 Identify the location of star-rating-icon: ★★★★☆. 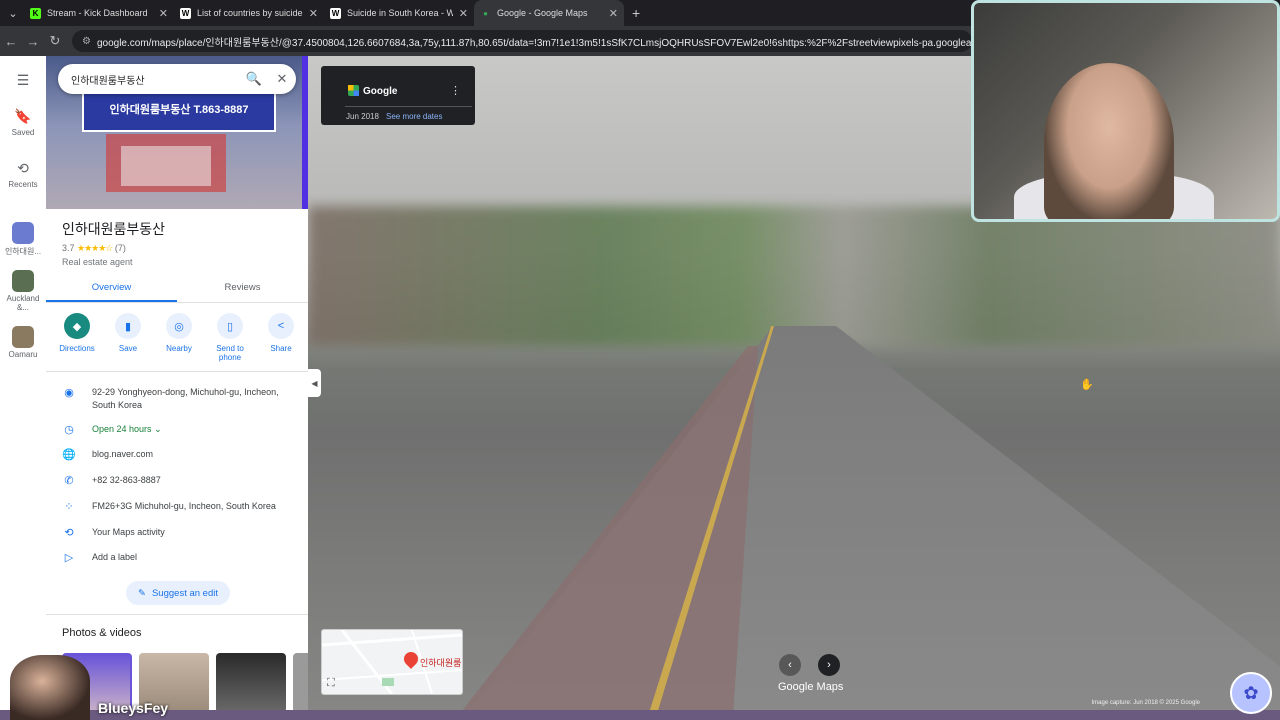
(95, 248).